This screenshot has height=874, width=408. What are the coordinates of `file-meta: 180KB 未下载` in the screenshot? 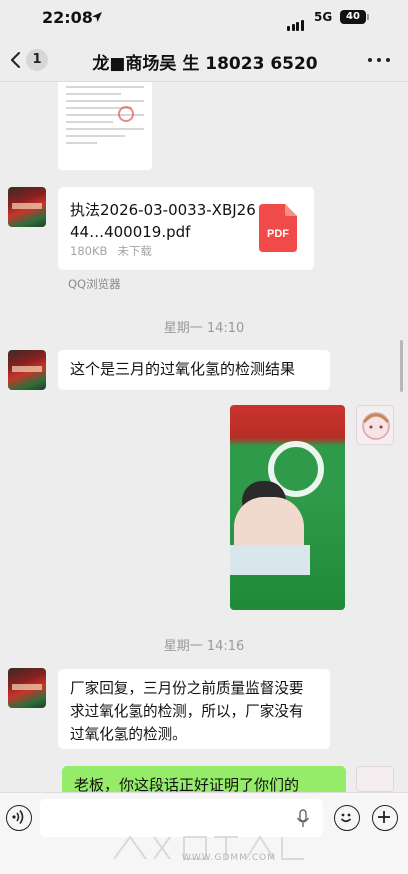 It's located at (111, 251).